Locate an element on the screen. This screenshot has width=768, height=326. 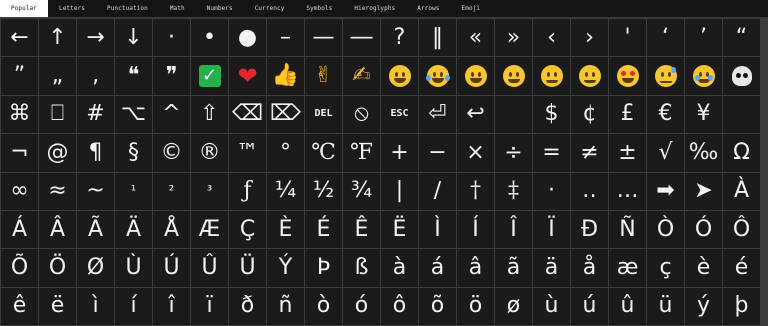
char-cell: è is located at coordinates (703, 268).